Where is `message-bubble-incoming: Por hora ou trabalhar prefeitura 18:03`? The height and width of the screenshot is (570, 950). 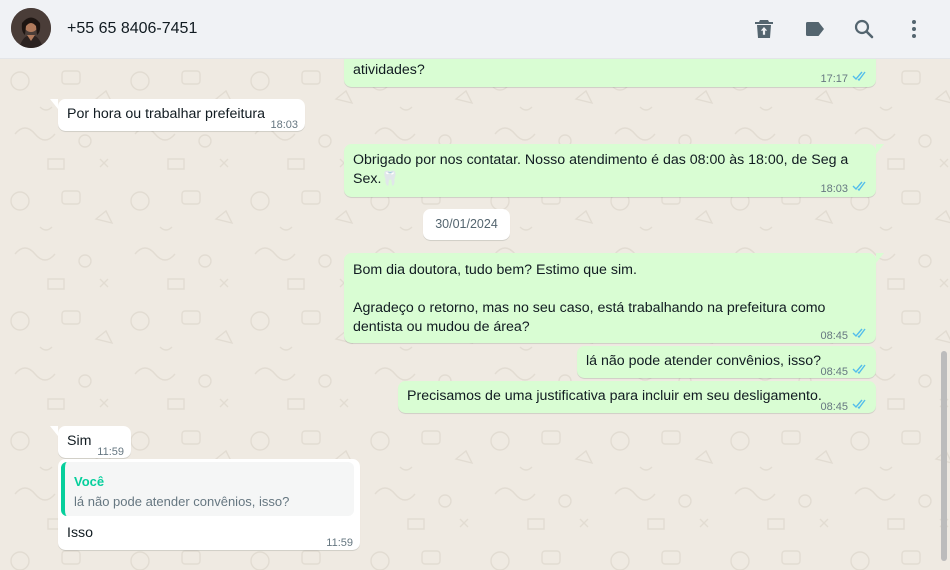 message-bubble-incoming: Por hora ou trabalhar prefeitura 18:03 is located at coordinates (177, 115).